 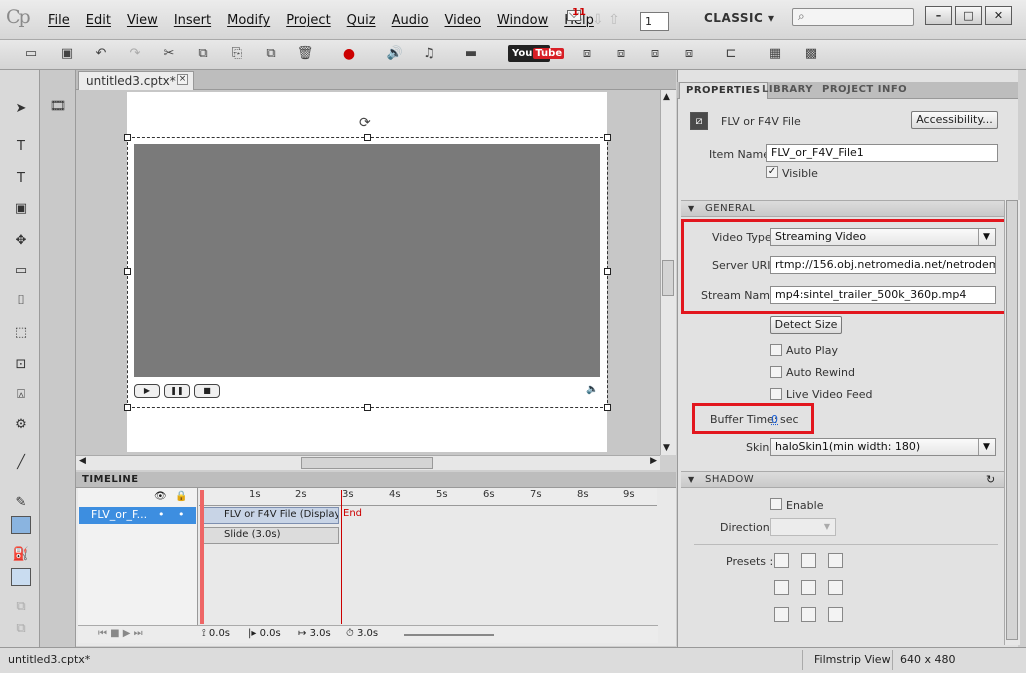 I want to click on menu-modify: Modify, so click(x=248, y=20).